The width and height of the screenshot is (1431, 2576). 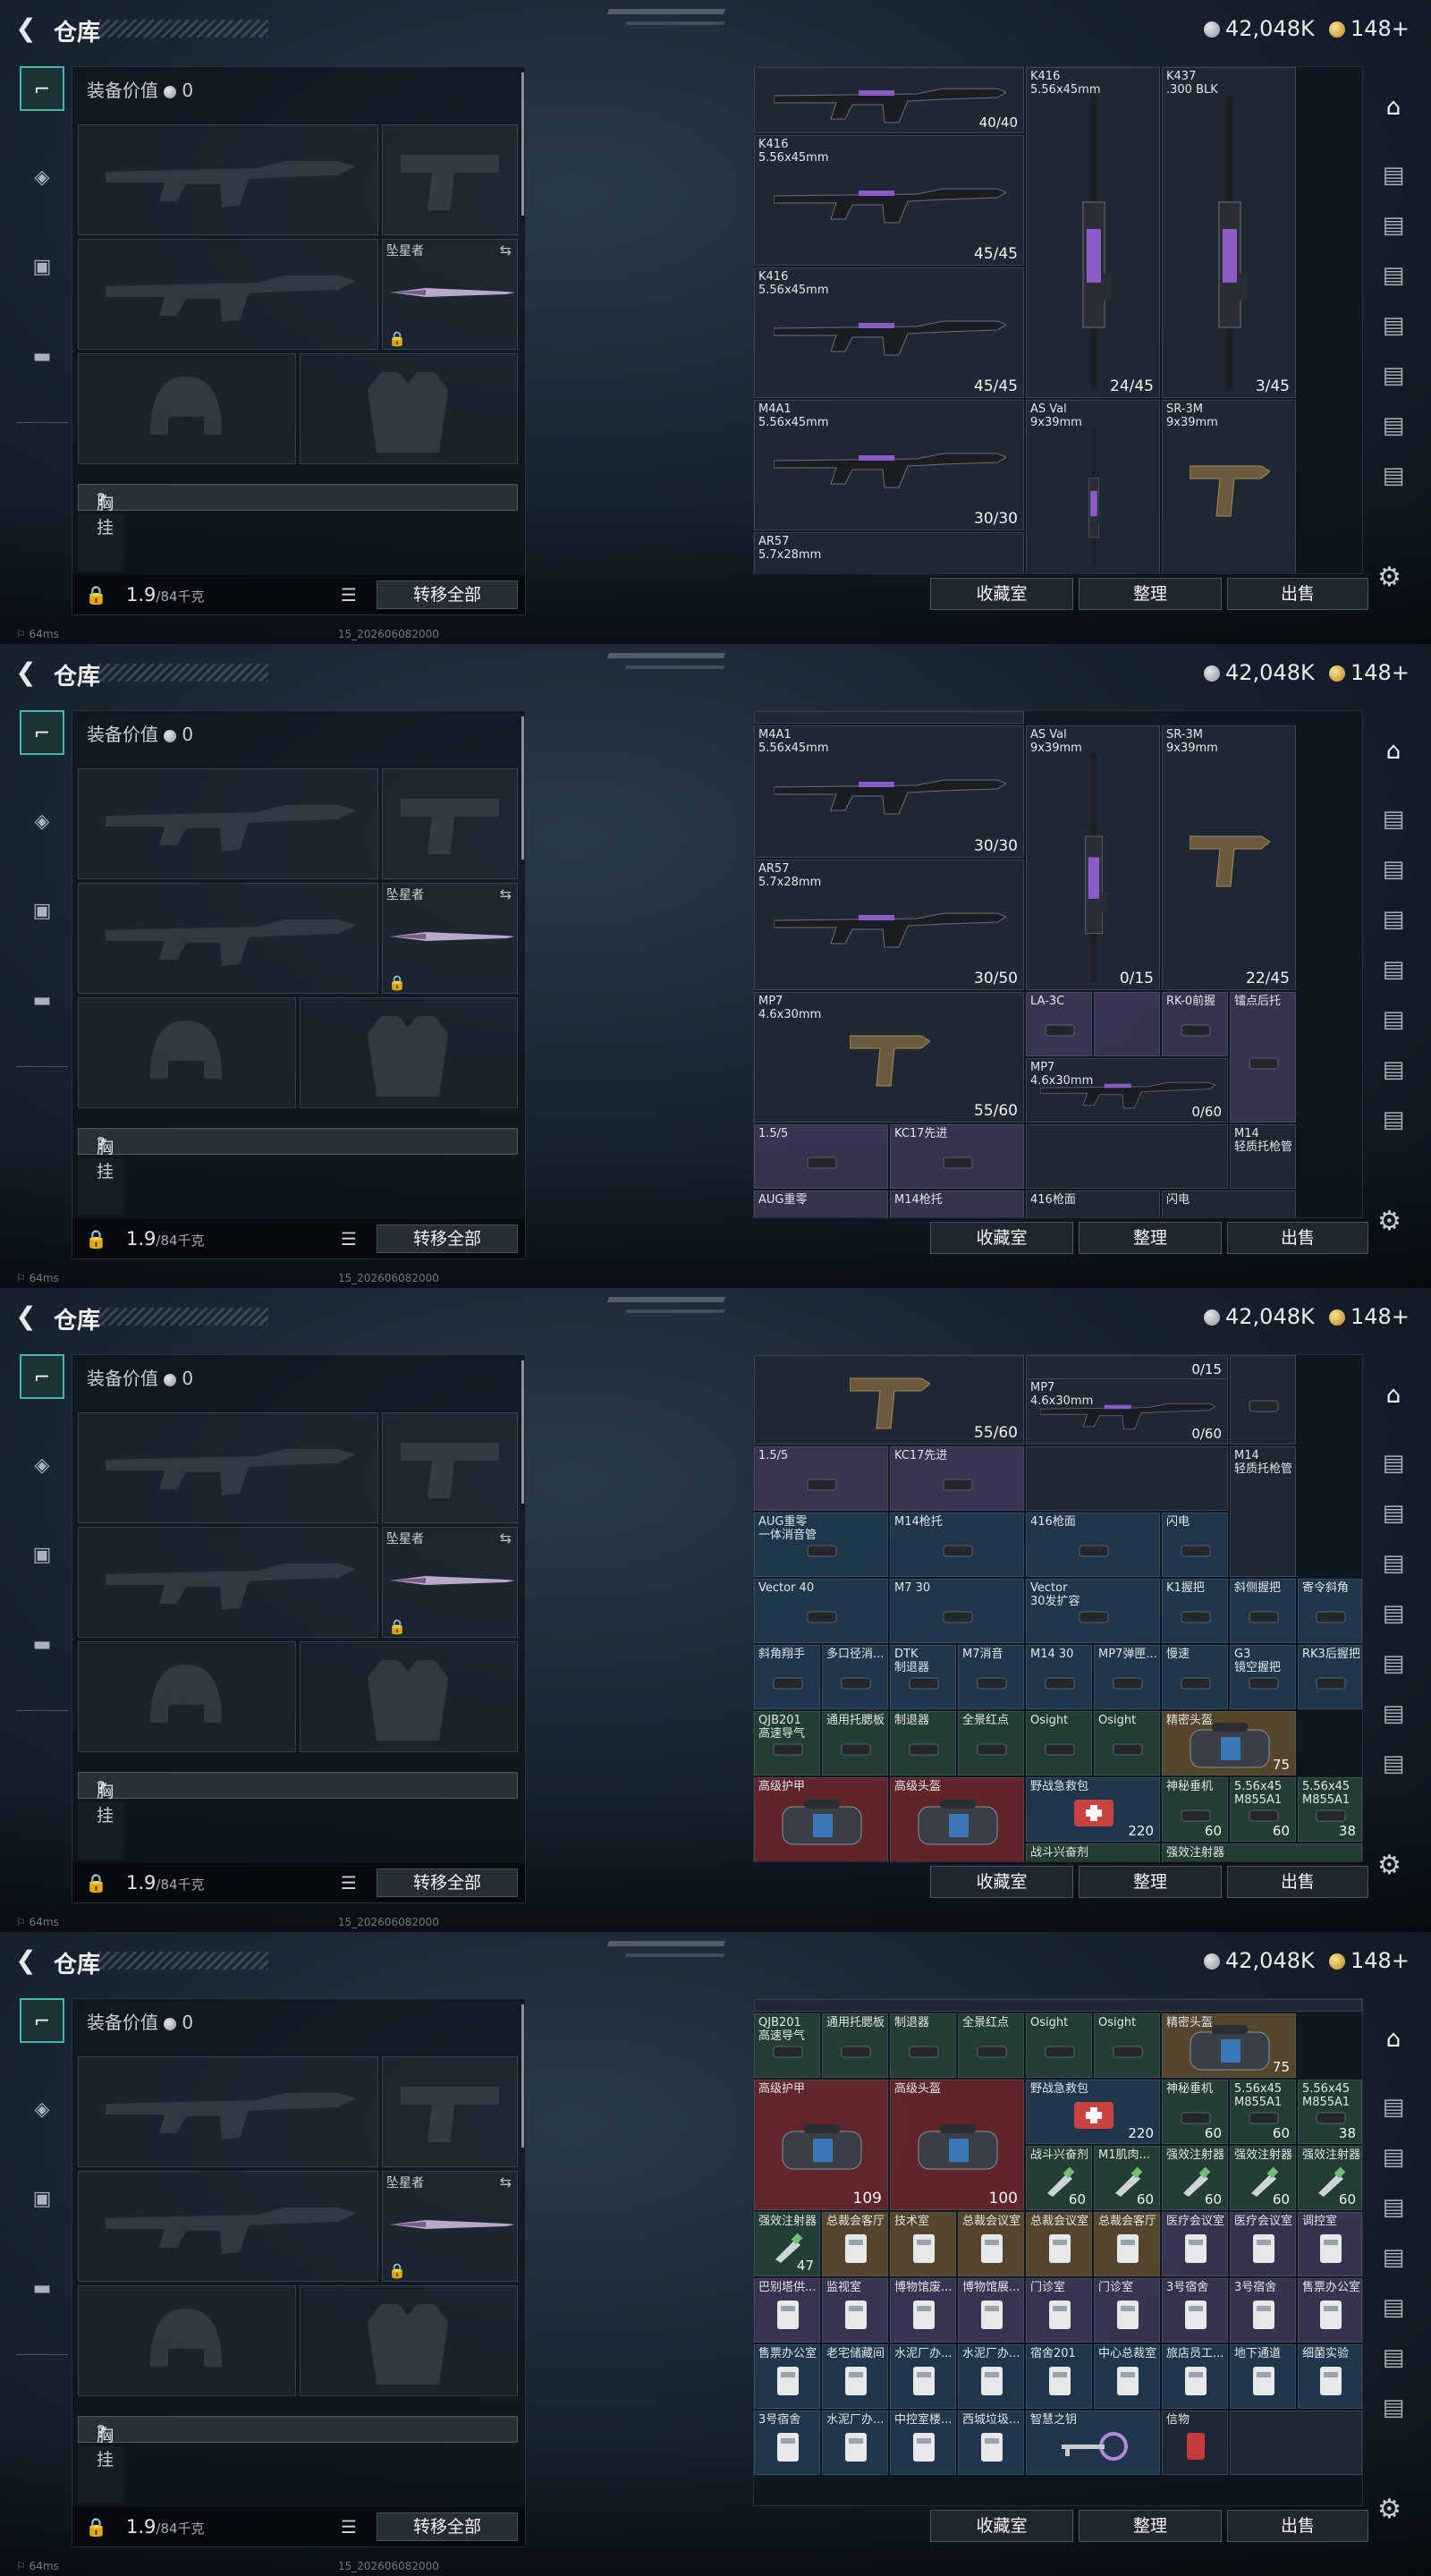 What do you see at coordinates (1394, 2207) in the screenshot?
I see `stash-3-icon: ▤` at bounding box center [1394, 2207].